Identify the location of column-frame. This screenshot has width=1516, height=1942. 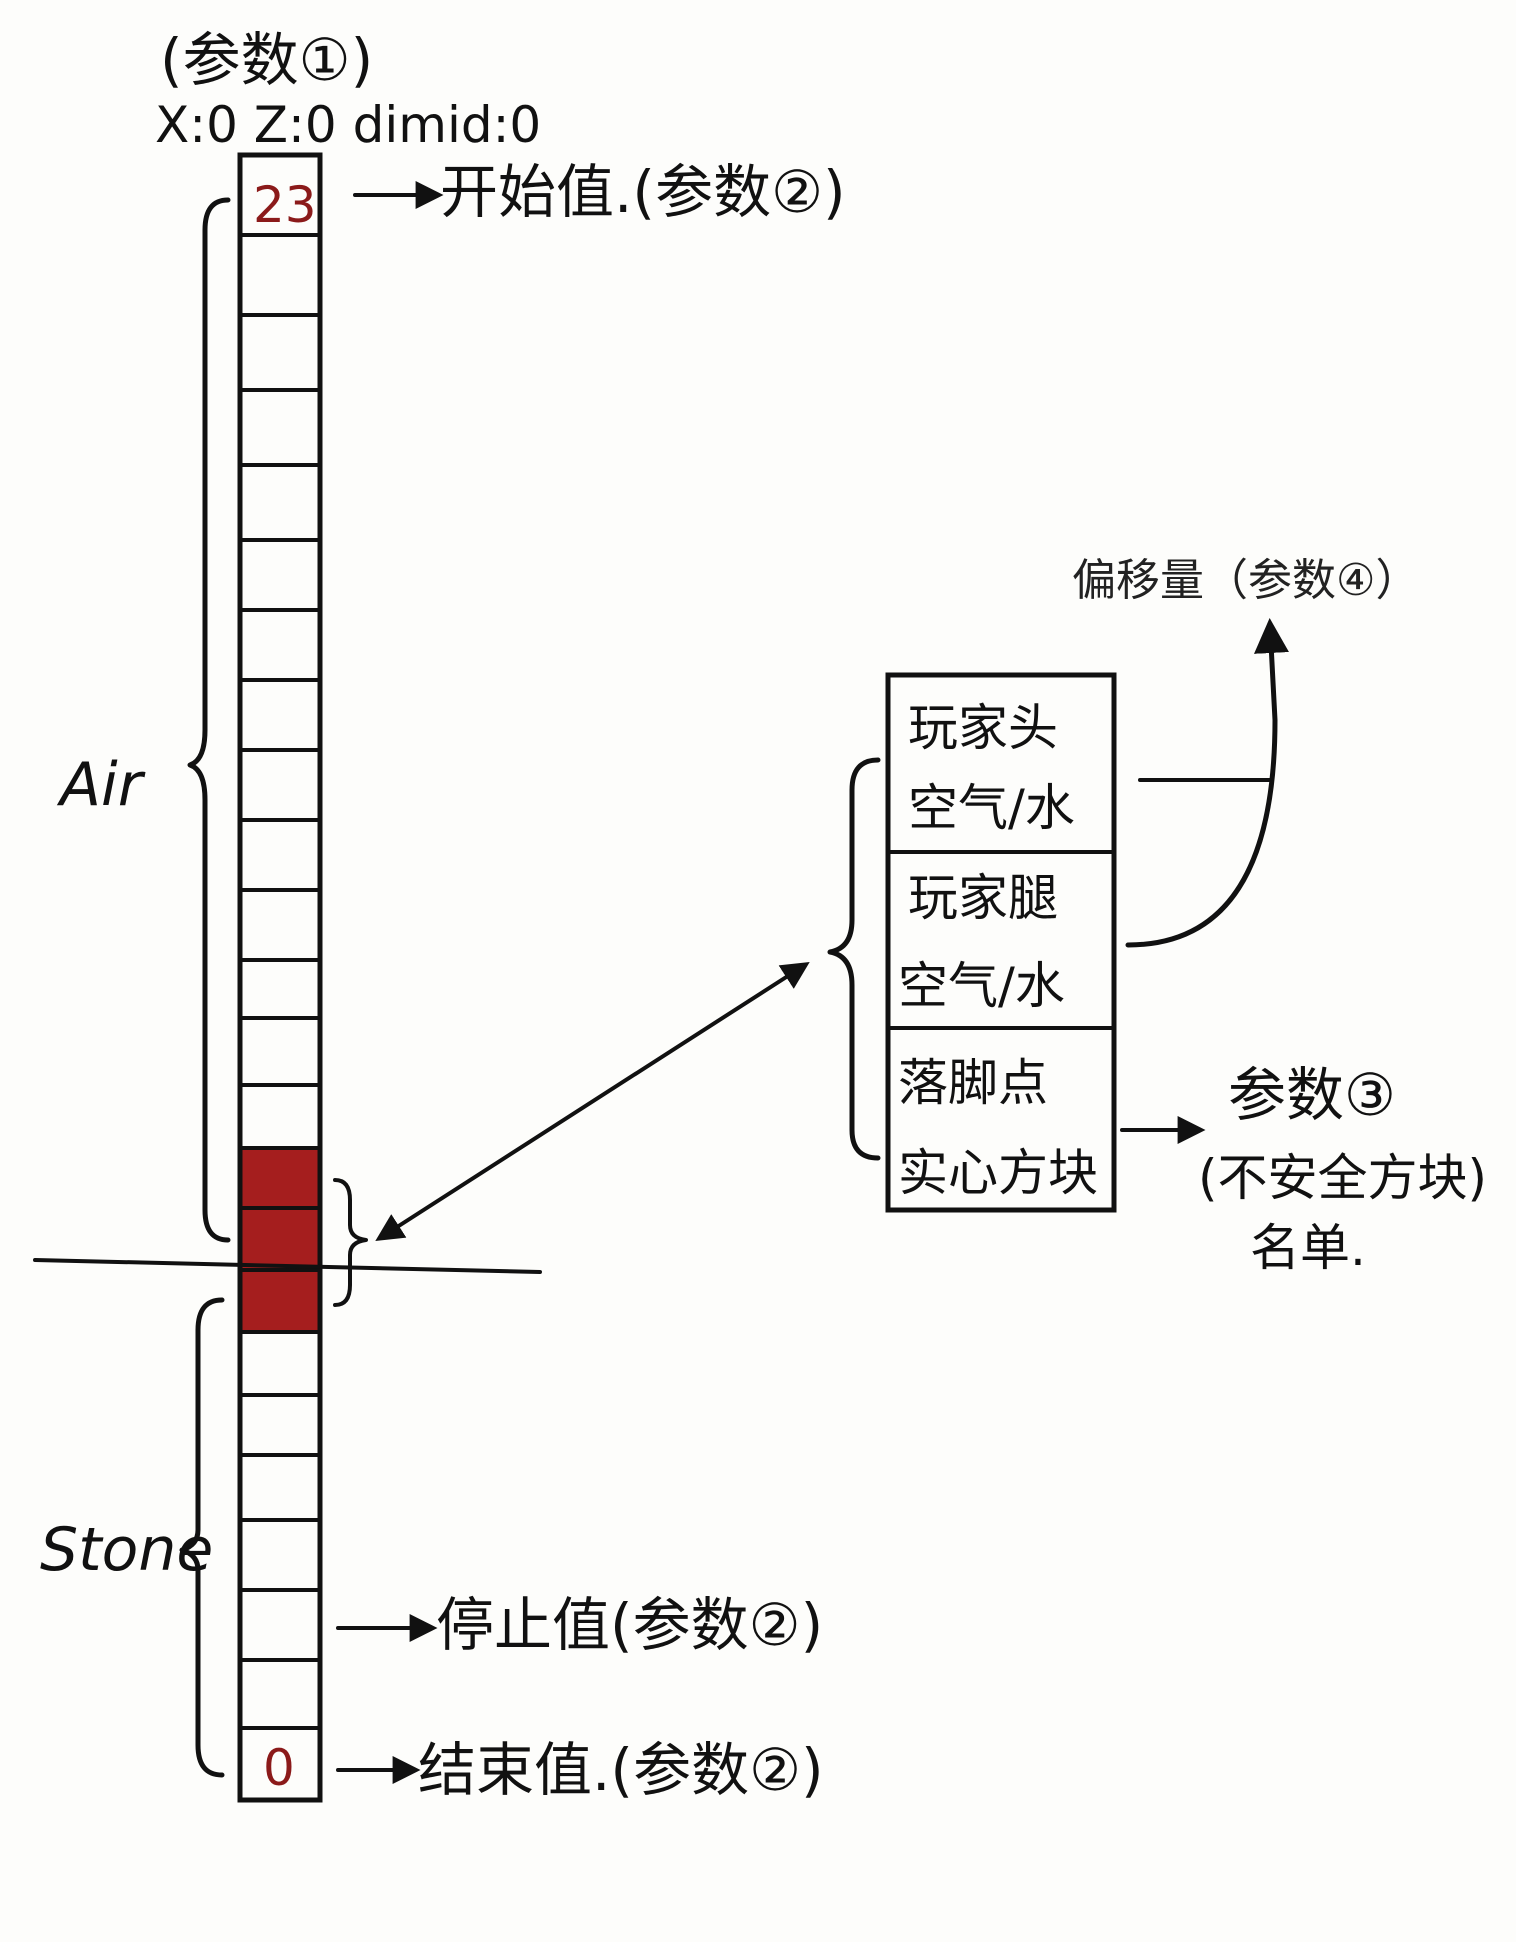
(280, 977).